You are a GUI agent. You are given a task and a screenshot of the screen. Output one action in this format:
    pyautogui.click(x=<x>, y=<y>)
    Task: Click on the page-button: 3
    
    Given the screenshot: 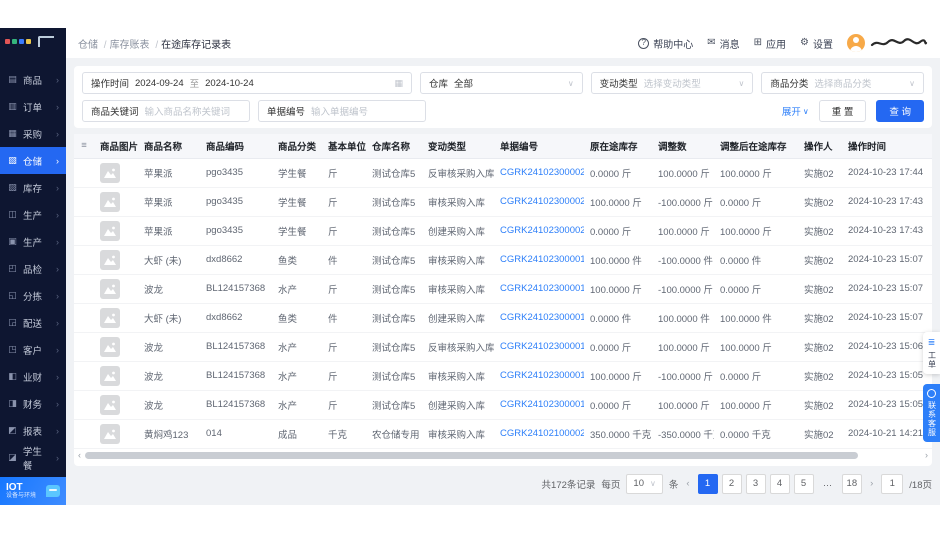 What is the action you would take?
    pyautogui.click(x=755, y=483)
    